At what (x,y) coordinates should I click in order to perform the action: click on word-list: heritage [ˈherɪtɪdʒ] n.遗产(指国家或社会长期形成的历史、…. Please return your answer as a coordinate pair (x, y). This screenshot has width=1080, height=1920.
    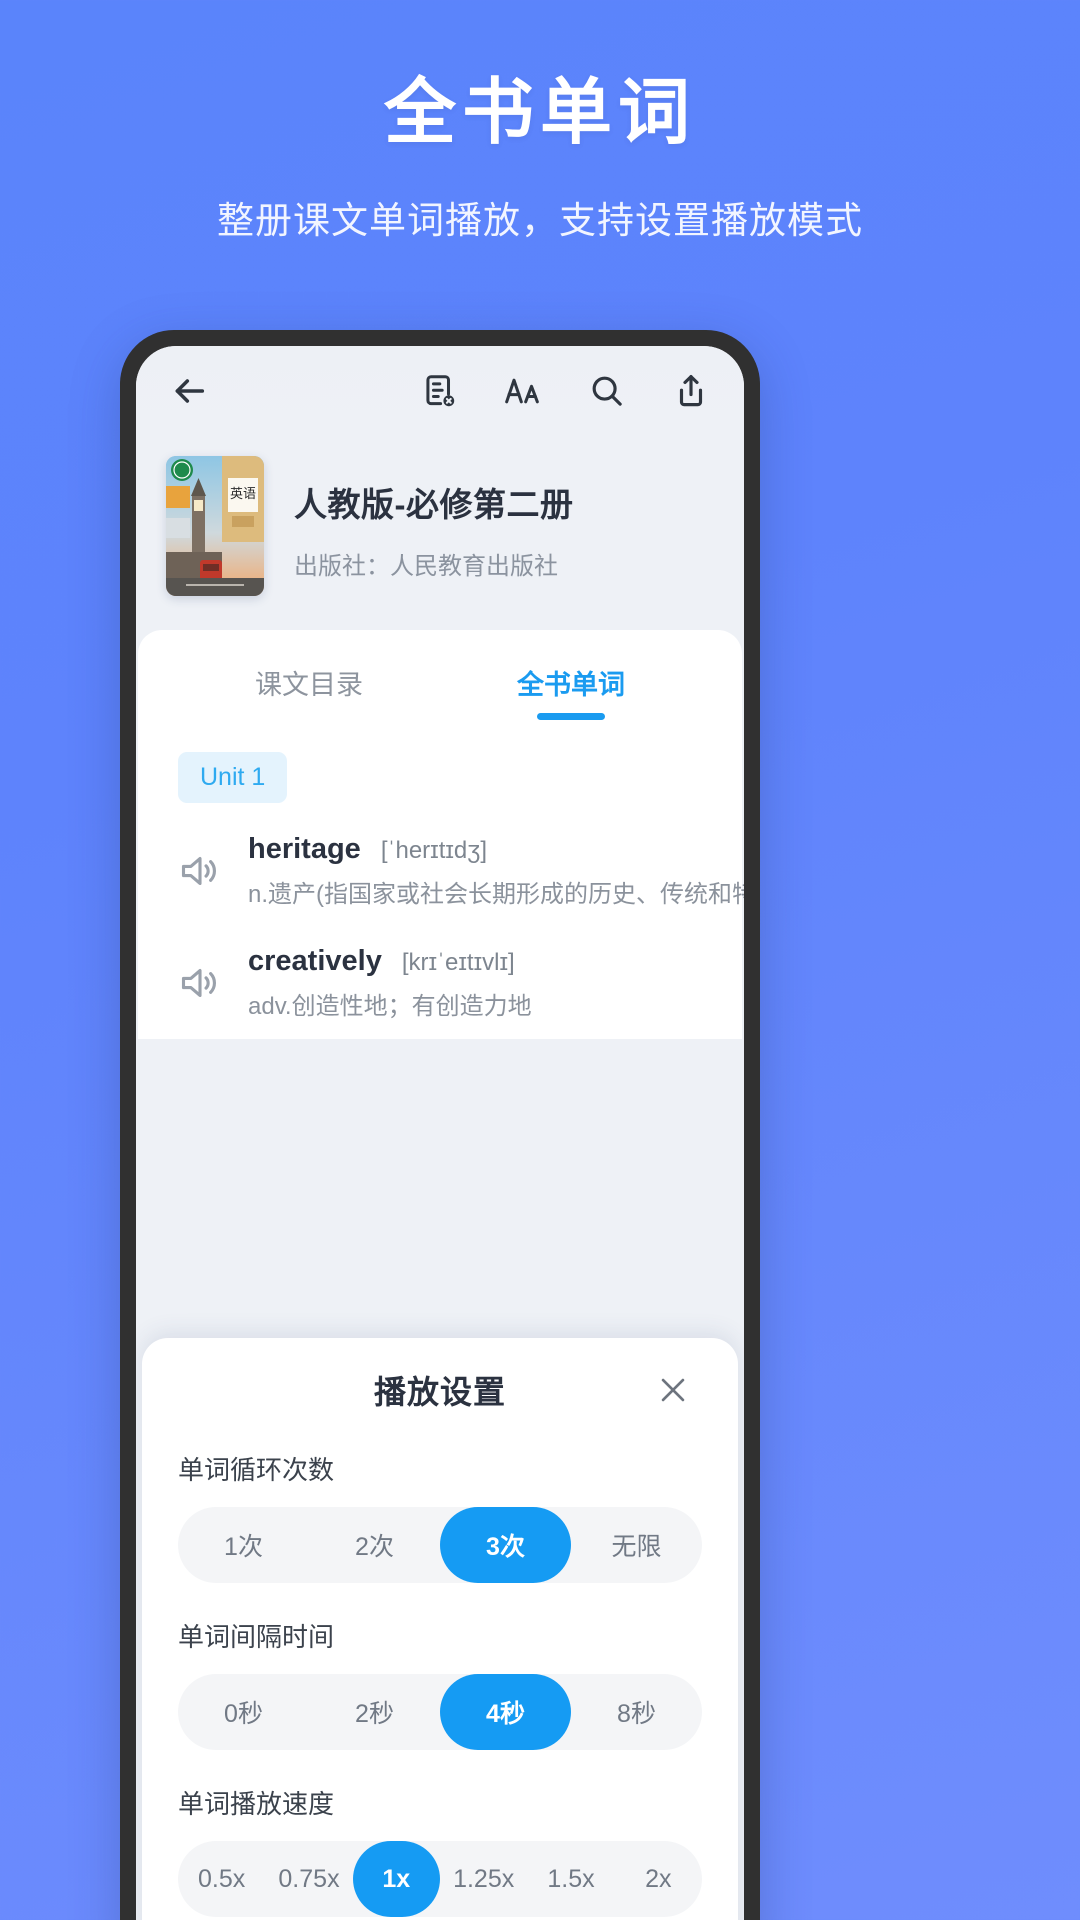
    Looking at the image, I should click on (441, 921).